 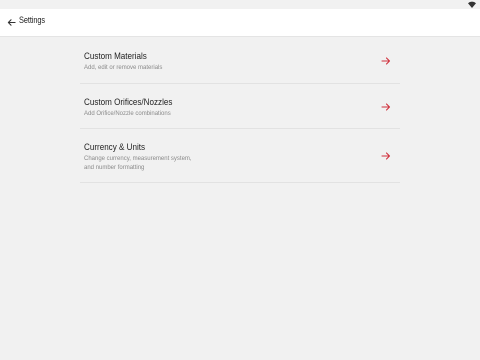 I want to click on settings-item-title: Currency & Units, so click(x=115, y=147).